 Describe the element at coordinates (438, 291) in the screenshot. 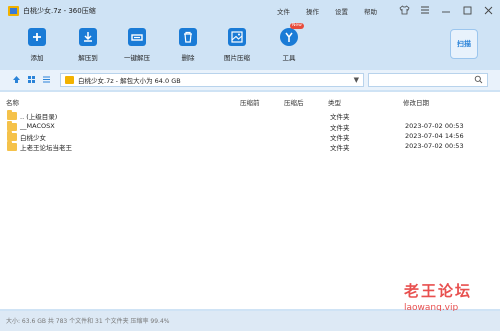

I see `watermark-title: 老王论坛` at that location.